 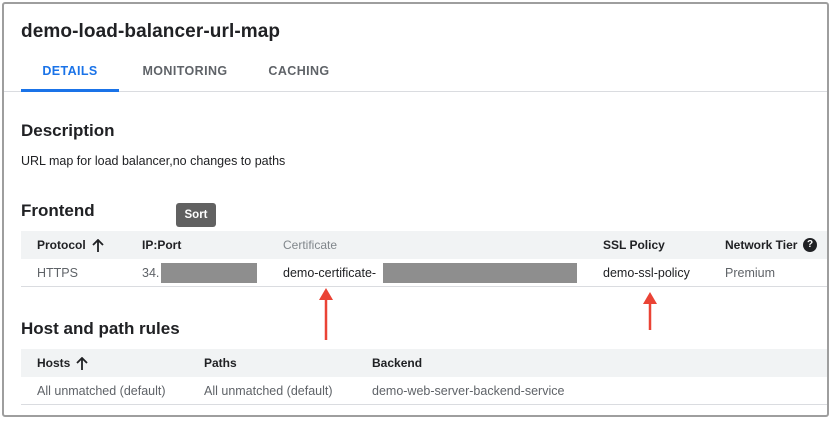 What do you see at coordinates (424, 363) in the screenshot?
I see `rules-table-header: Hosts Paths Backend` at bounding box center [424, 363].